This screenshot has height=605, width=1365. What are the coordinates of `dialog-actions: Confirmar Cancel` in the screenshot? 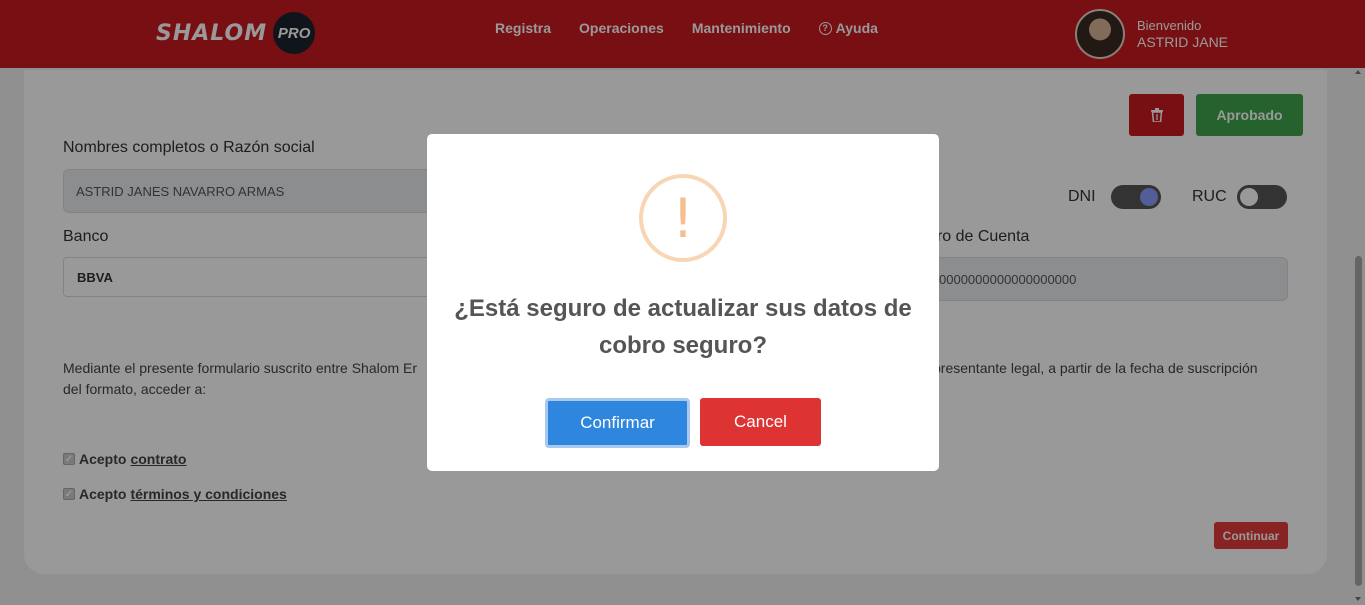 It's located at (683, 423).